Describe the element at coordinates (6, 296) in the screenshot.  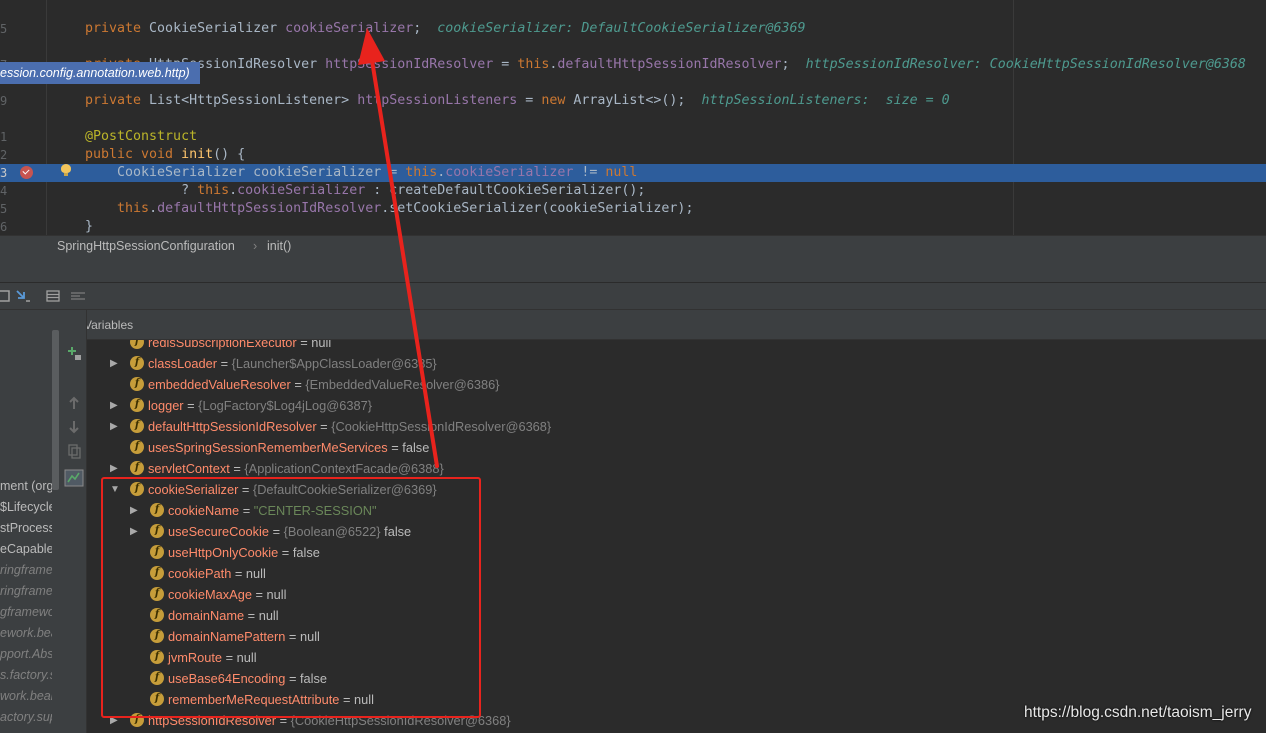
I see `frame-icon` at that location.